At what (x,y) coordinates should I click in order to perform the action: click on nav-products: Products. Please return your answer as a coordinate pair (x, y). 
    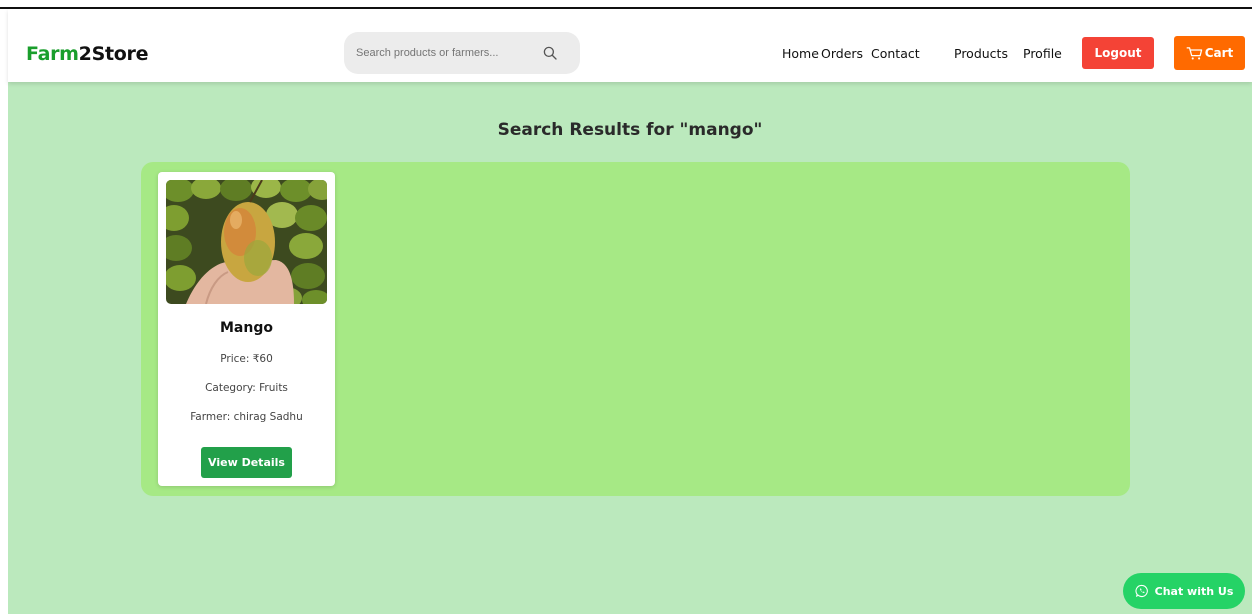
    Looking at the image, I should click on (981, 53).